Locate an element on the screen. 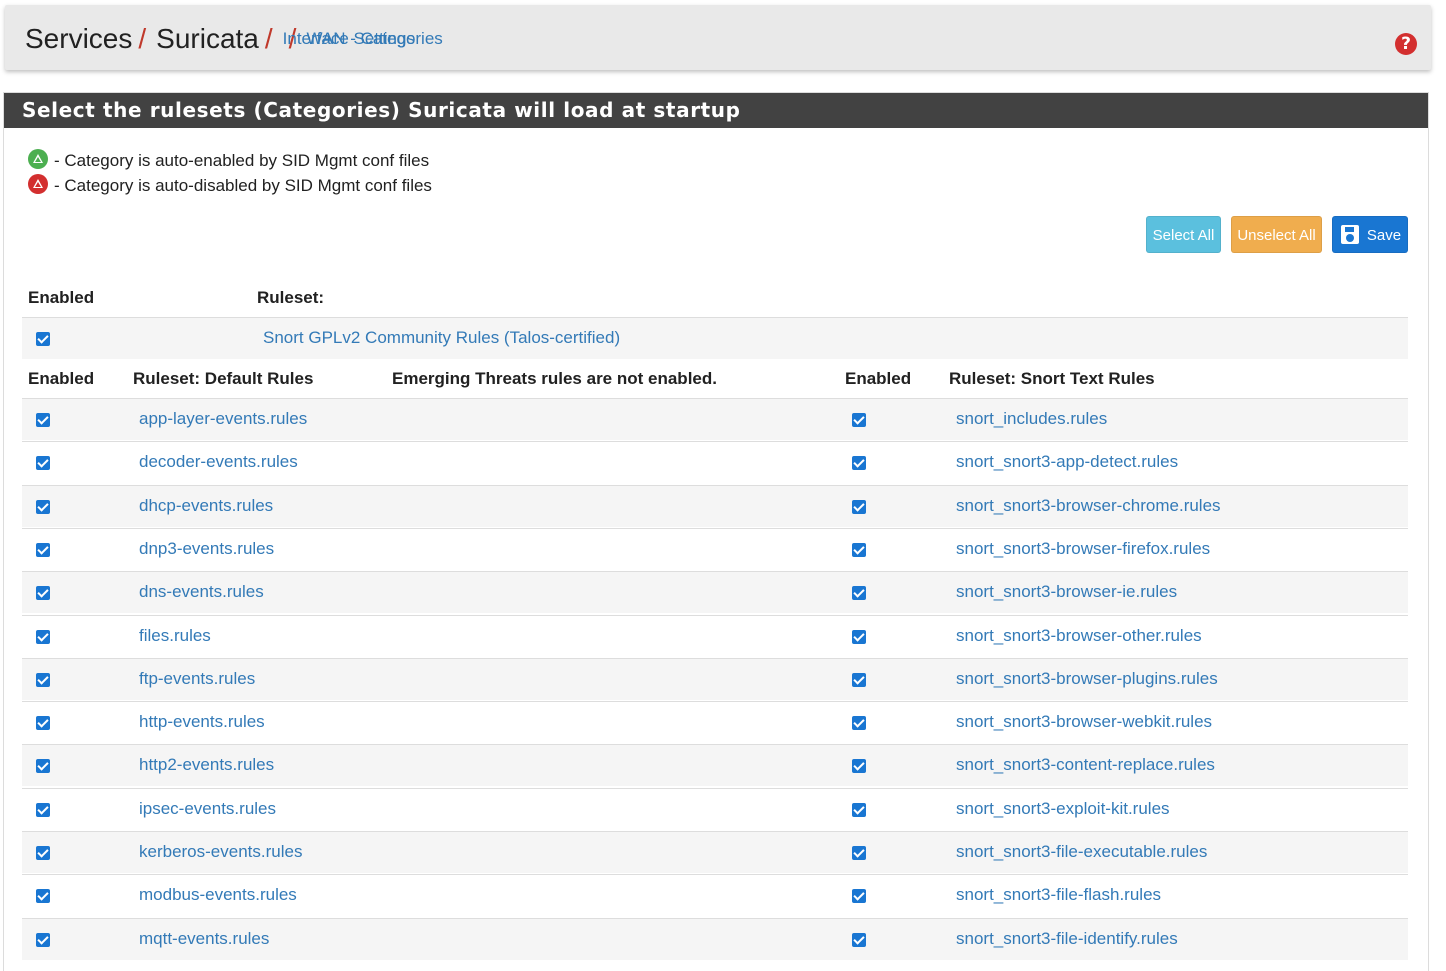 This screenshot has height=971, width=1446. default-rule-link: dhcp-events.rules is located at coordinates (206, 506).